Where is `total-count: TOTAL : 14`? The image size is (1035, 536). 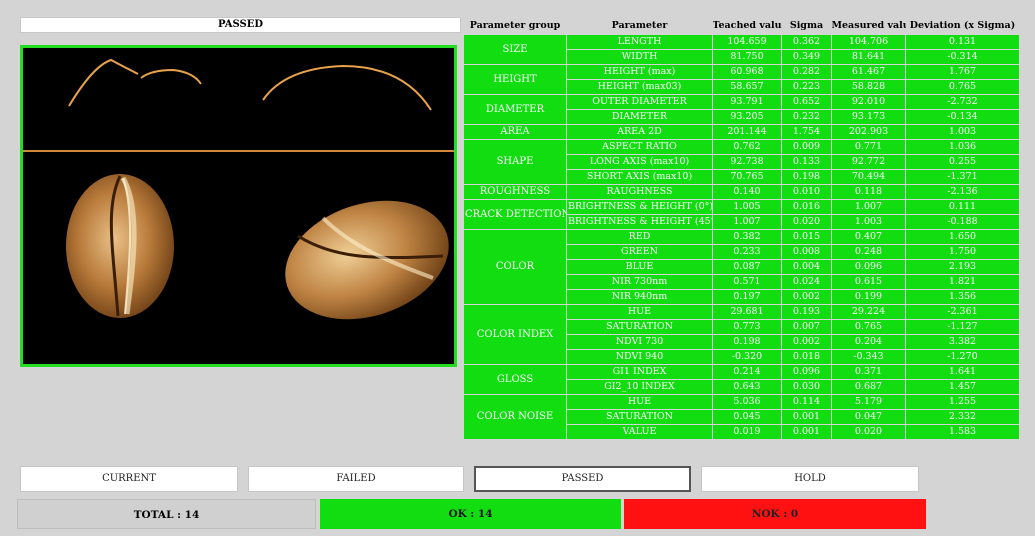 total-count: TOTAL : 14 is located at coordinates (166, 514).